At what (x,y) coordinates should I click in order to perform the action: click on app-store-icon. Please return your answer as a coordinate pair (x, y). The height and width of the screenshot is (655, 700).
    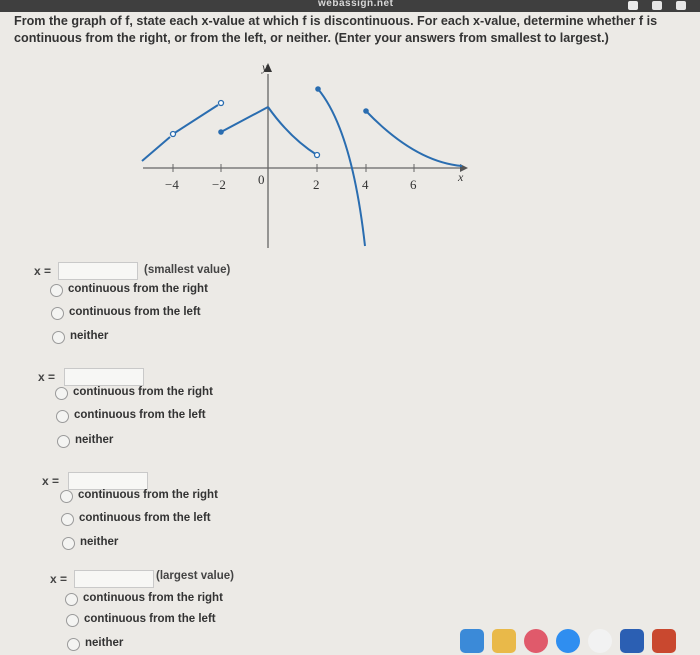
    Looking at the image, I should click on (568, 641).